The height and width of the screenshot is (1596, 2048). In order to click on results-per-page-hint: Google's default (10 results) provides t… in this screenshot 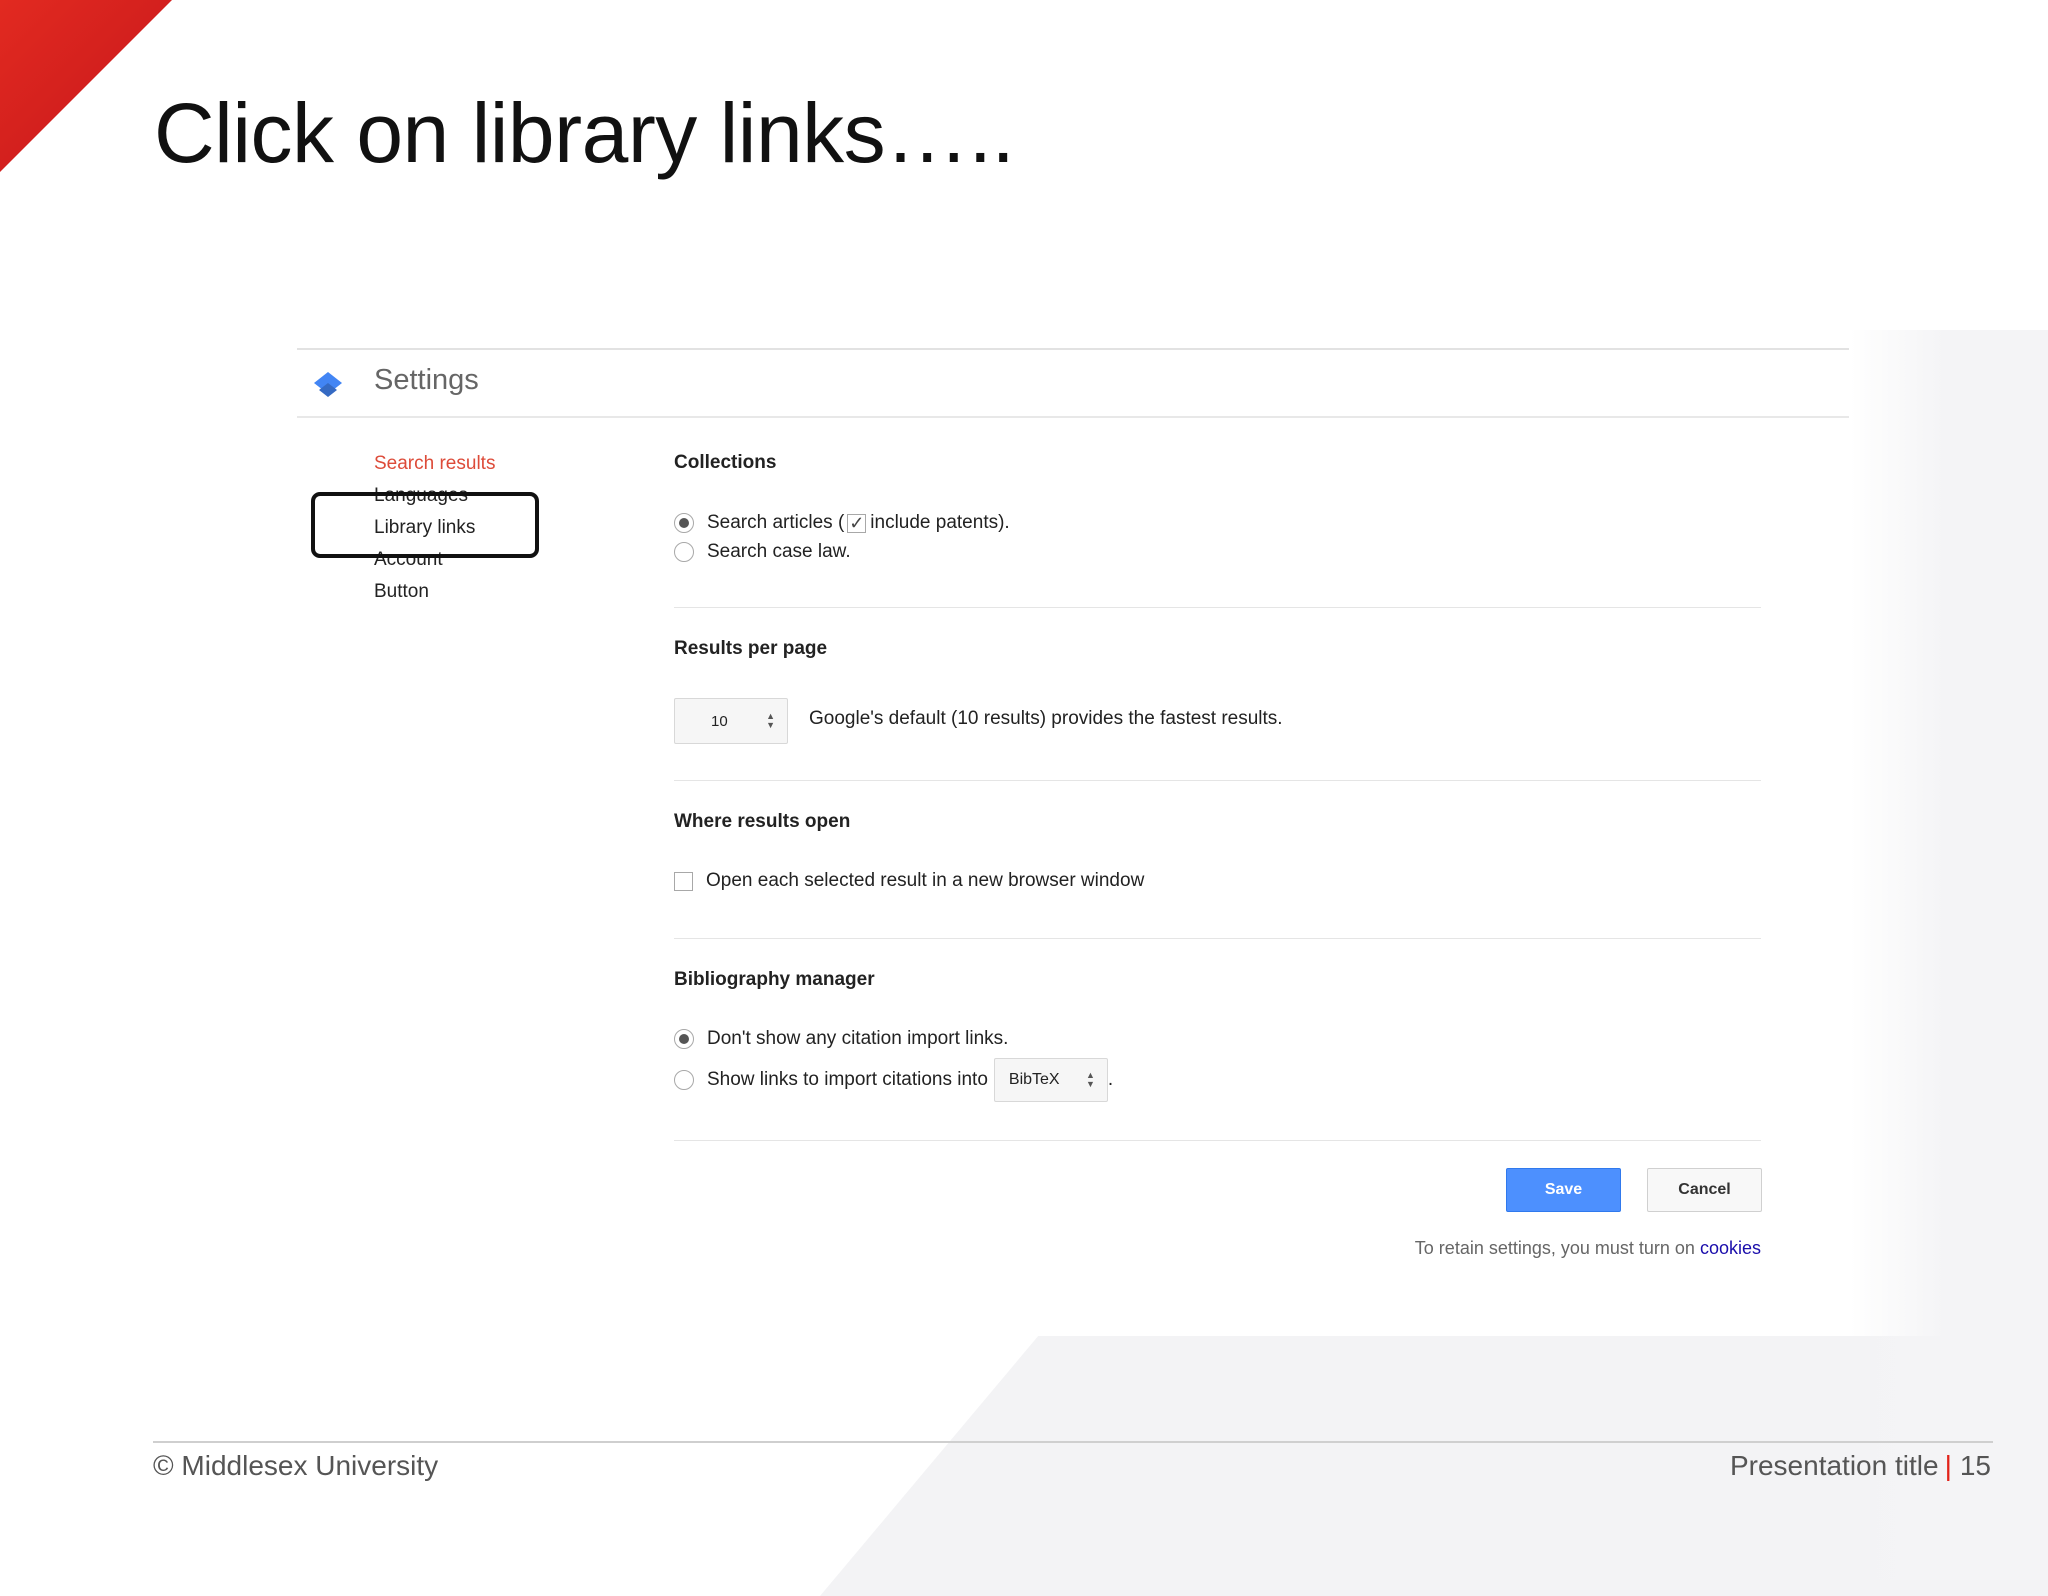, I will do `click(1046, 718)`.